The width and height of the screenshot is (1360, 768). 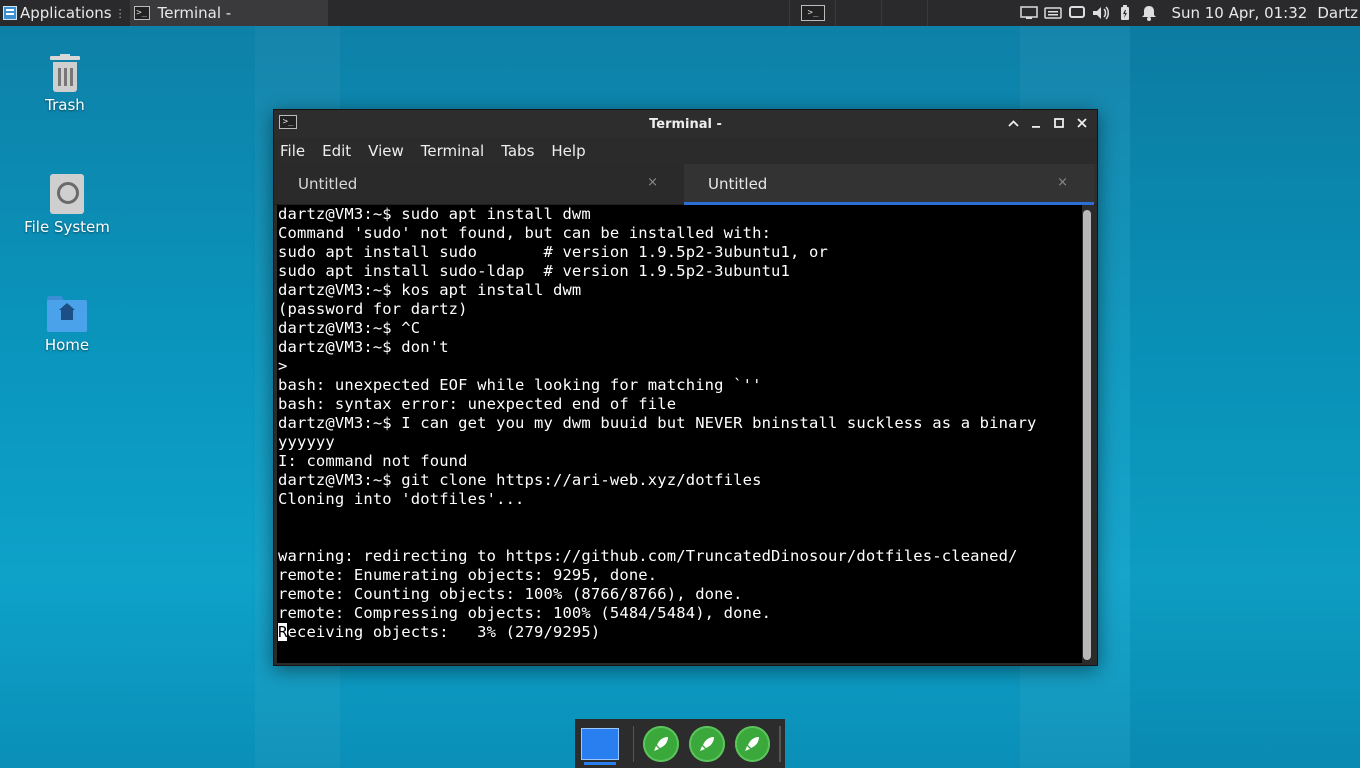 What do you see at coordinates (65, 105) in the screenshot?
I see `desktop-icon-label: Trash` at bounding box center [65, 105].